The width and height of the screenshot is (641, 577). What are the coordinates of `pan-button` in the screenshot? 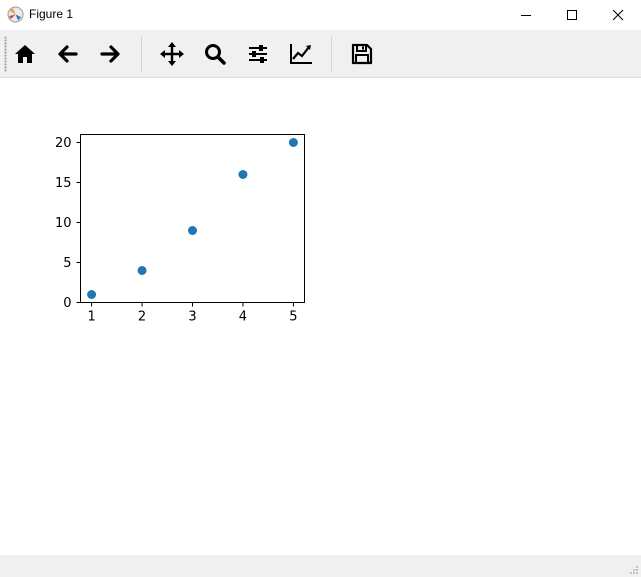 It's located at (172, 54).